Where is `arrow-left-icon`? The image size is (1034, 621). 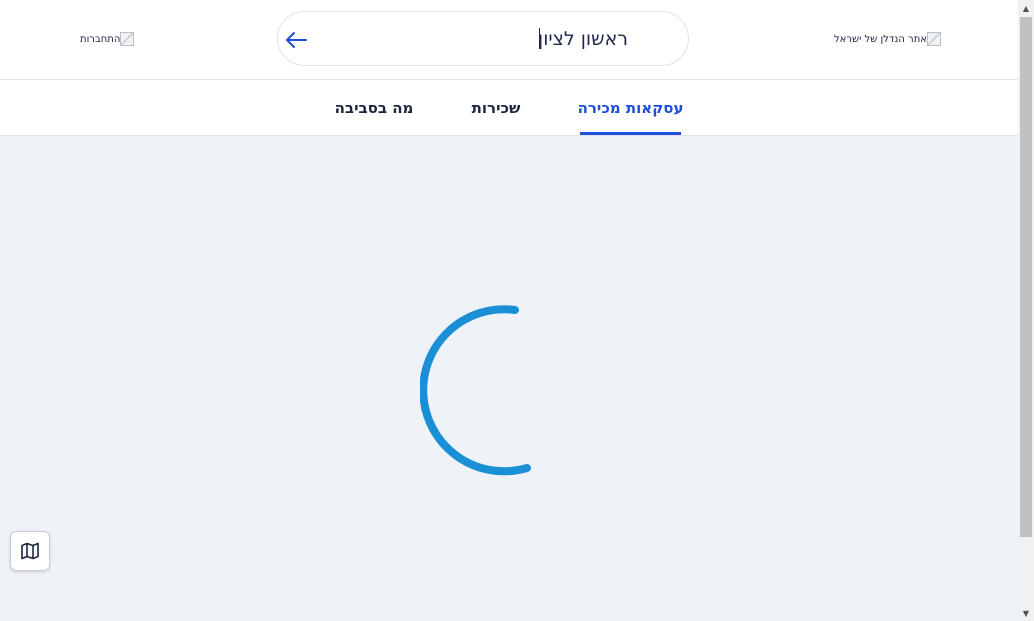 arrow-left-icon is located at coordinates (296, 40).